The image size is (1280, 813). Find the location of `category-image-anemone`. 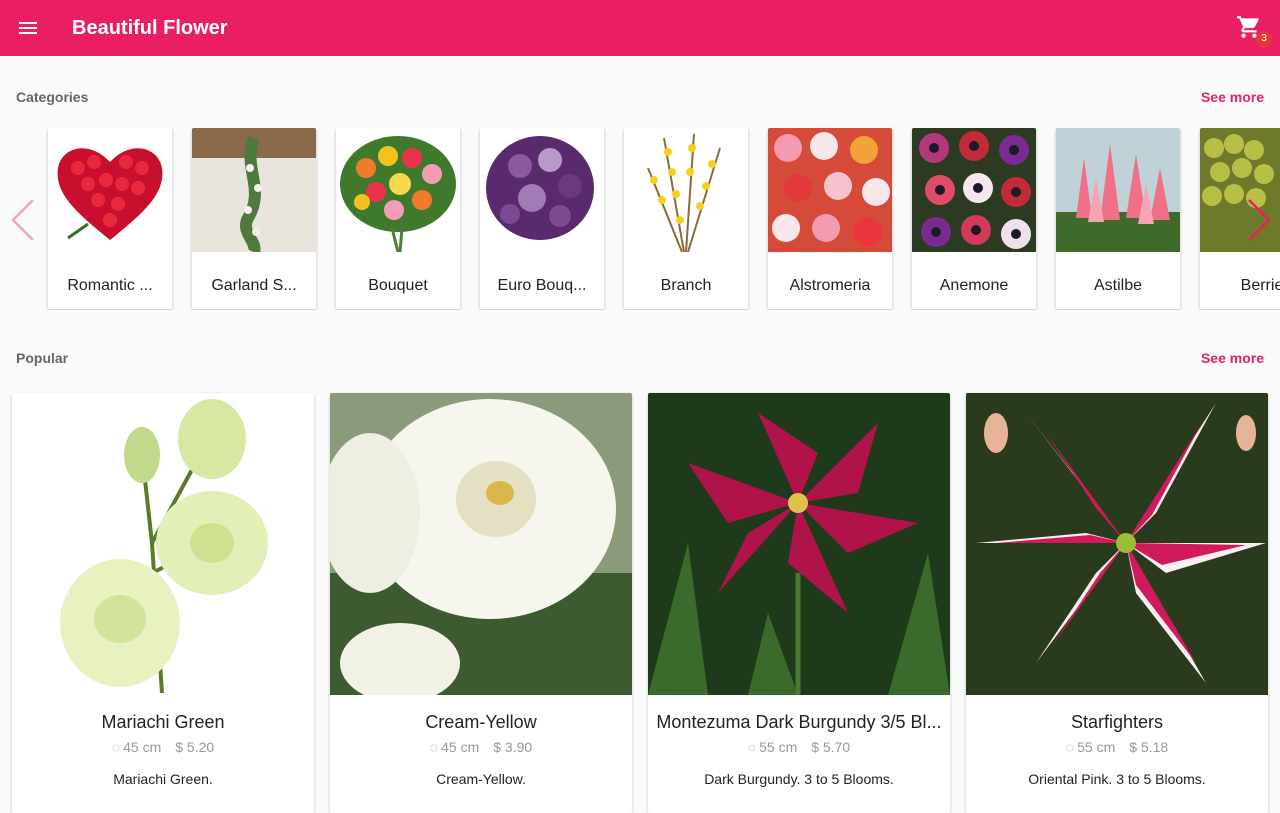

category-image-anemone is located at coordinates (974, 190).